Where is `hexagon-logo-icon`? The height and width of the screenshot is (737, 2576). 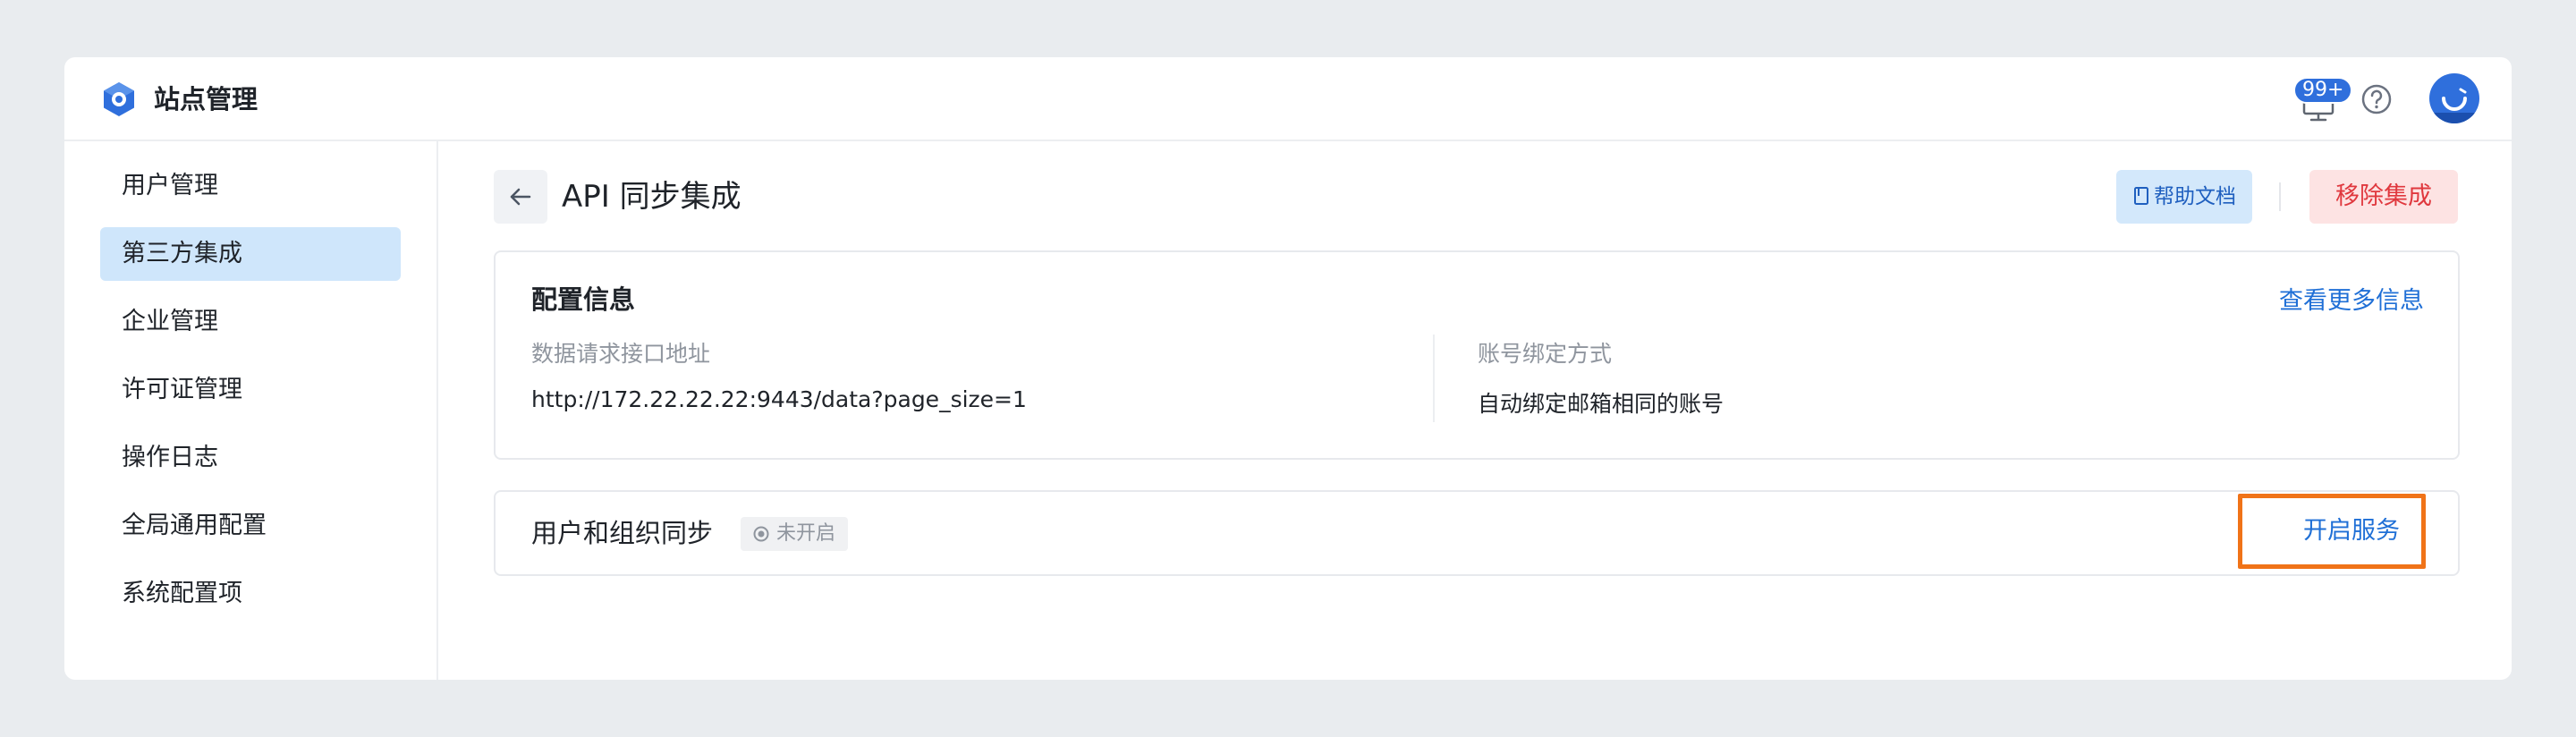 hexagon-logo-icon is located at coordinates (119, 99).